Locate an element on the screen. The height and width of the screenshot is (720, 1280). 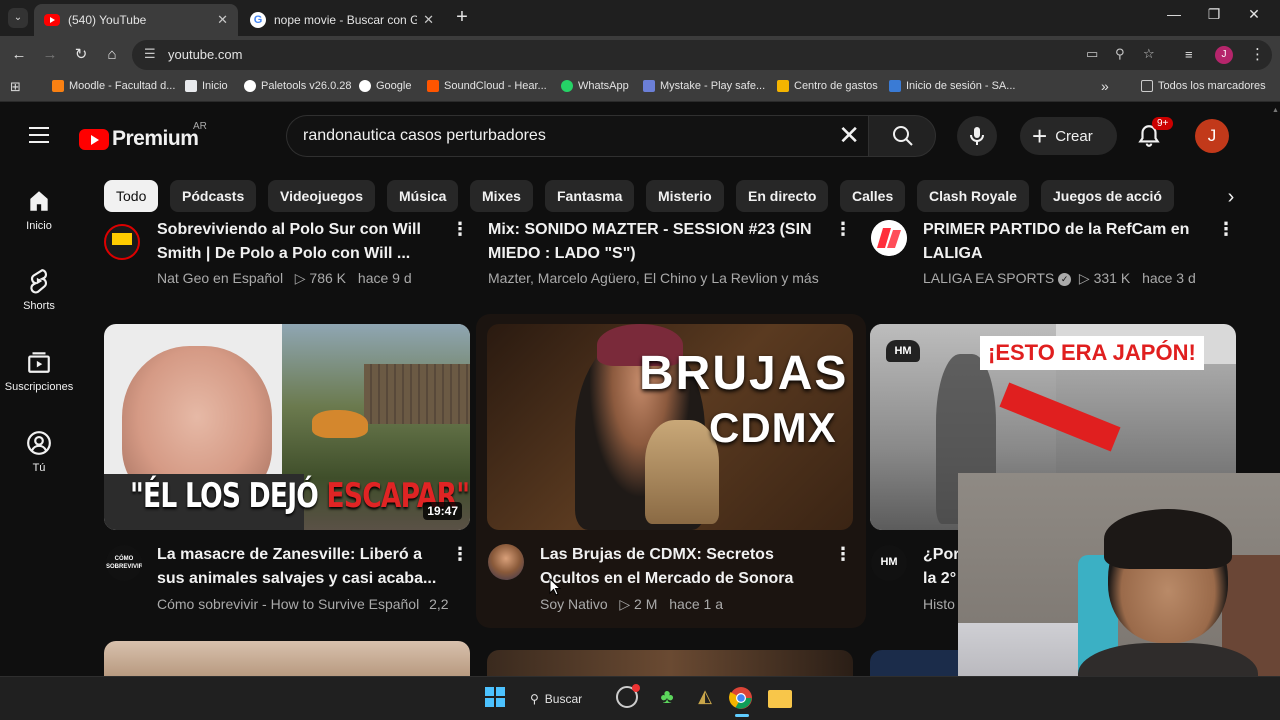
search-input: randonautica casos perturbadores ✕ is located at coordinates (577, 136).